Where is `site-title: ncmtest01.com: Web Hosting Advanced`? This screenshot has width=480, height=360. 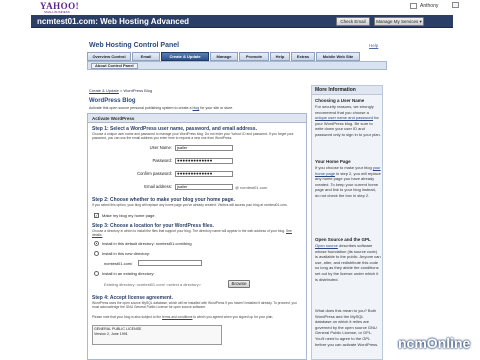 site-title: ncmtest01.com: Web Hosting Advanced is located at coordinates (113, 21).